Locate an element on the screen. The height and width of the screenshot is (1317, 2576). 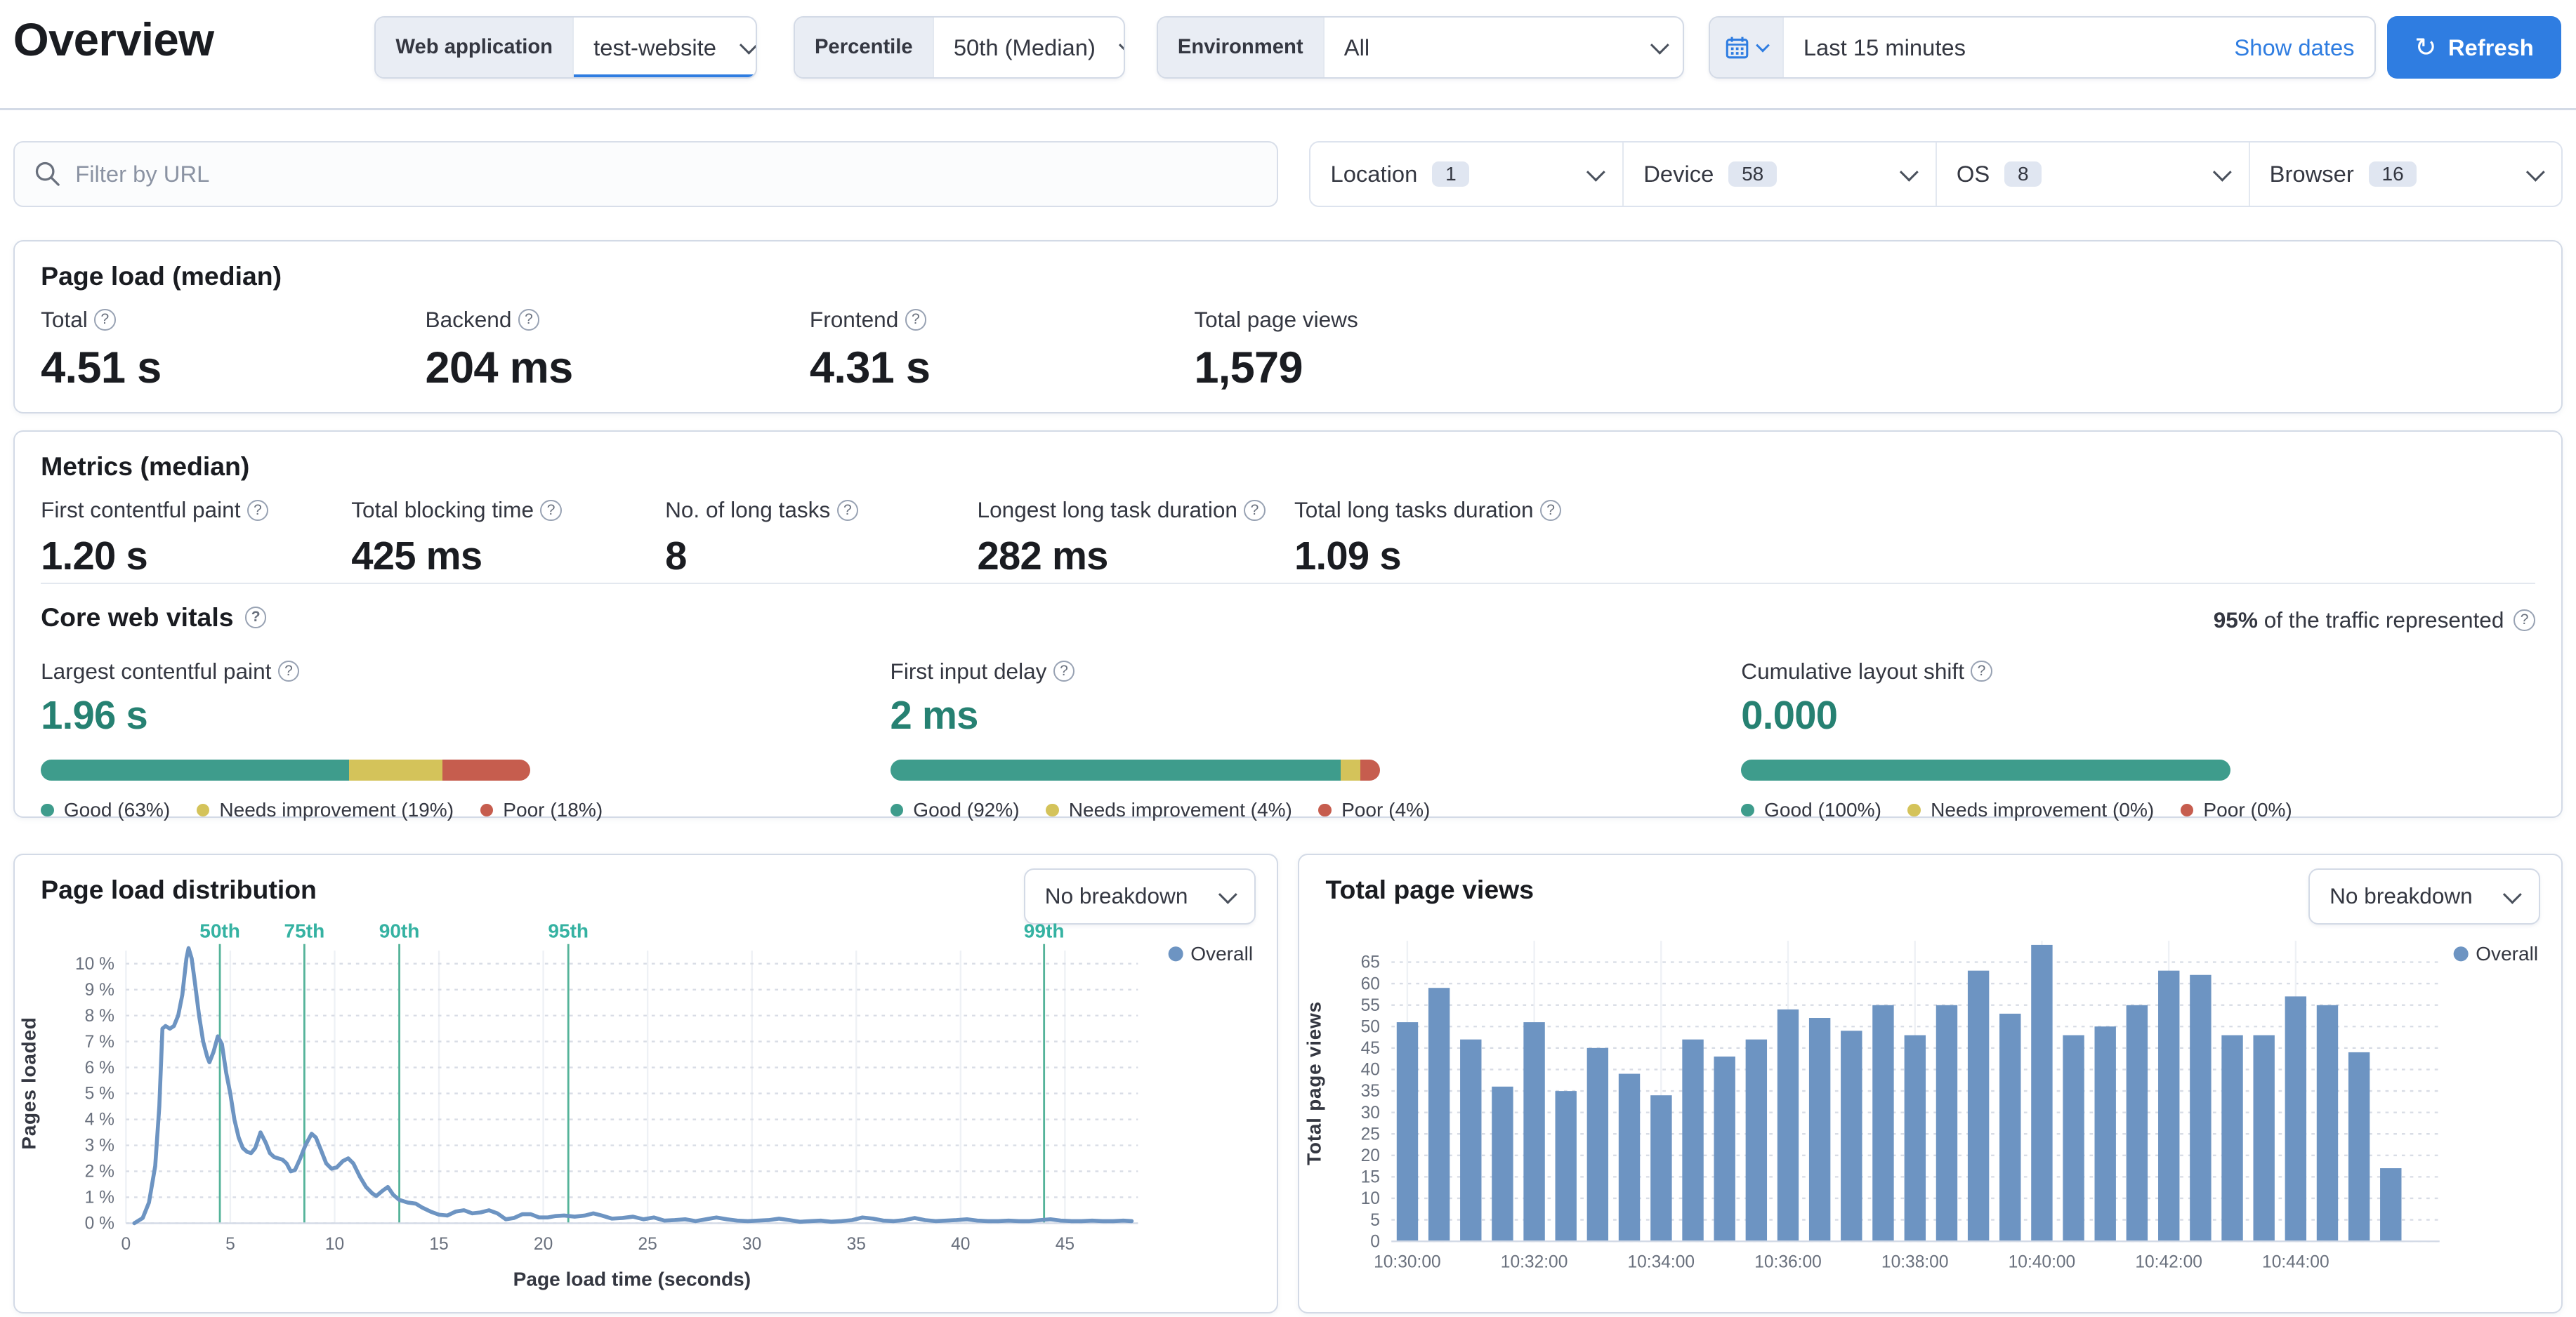
svg-text: 30 is located at coordinates (752, 1244).